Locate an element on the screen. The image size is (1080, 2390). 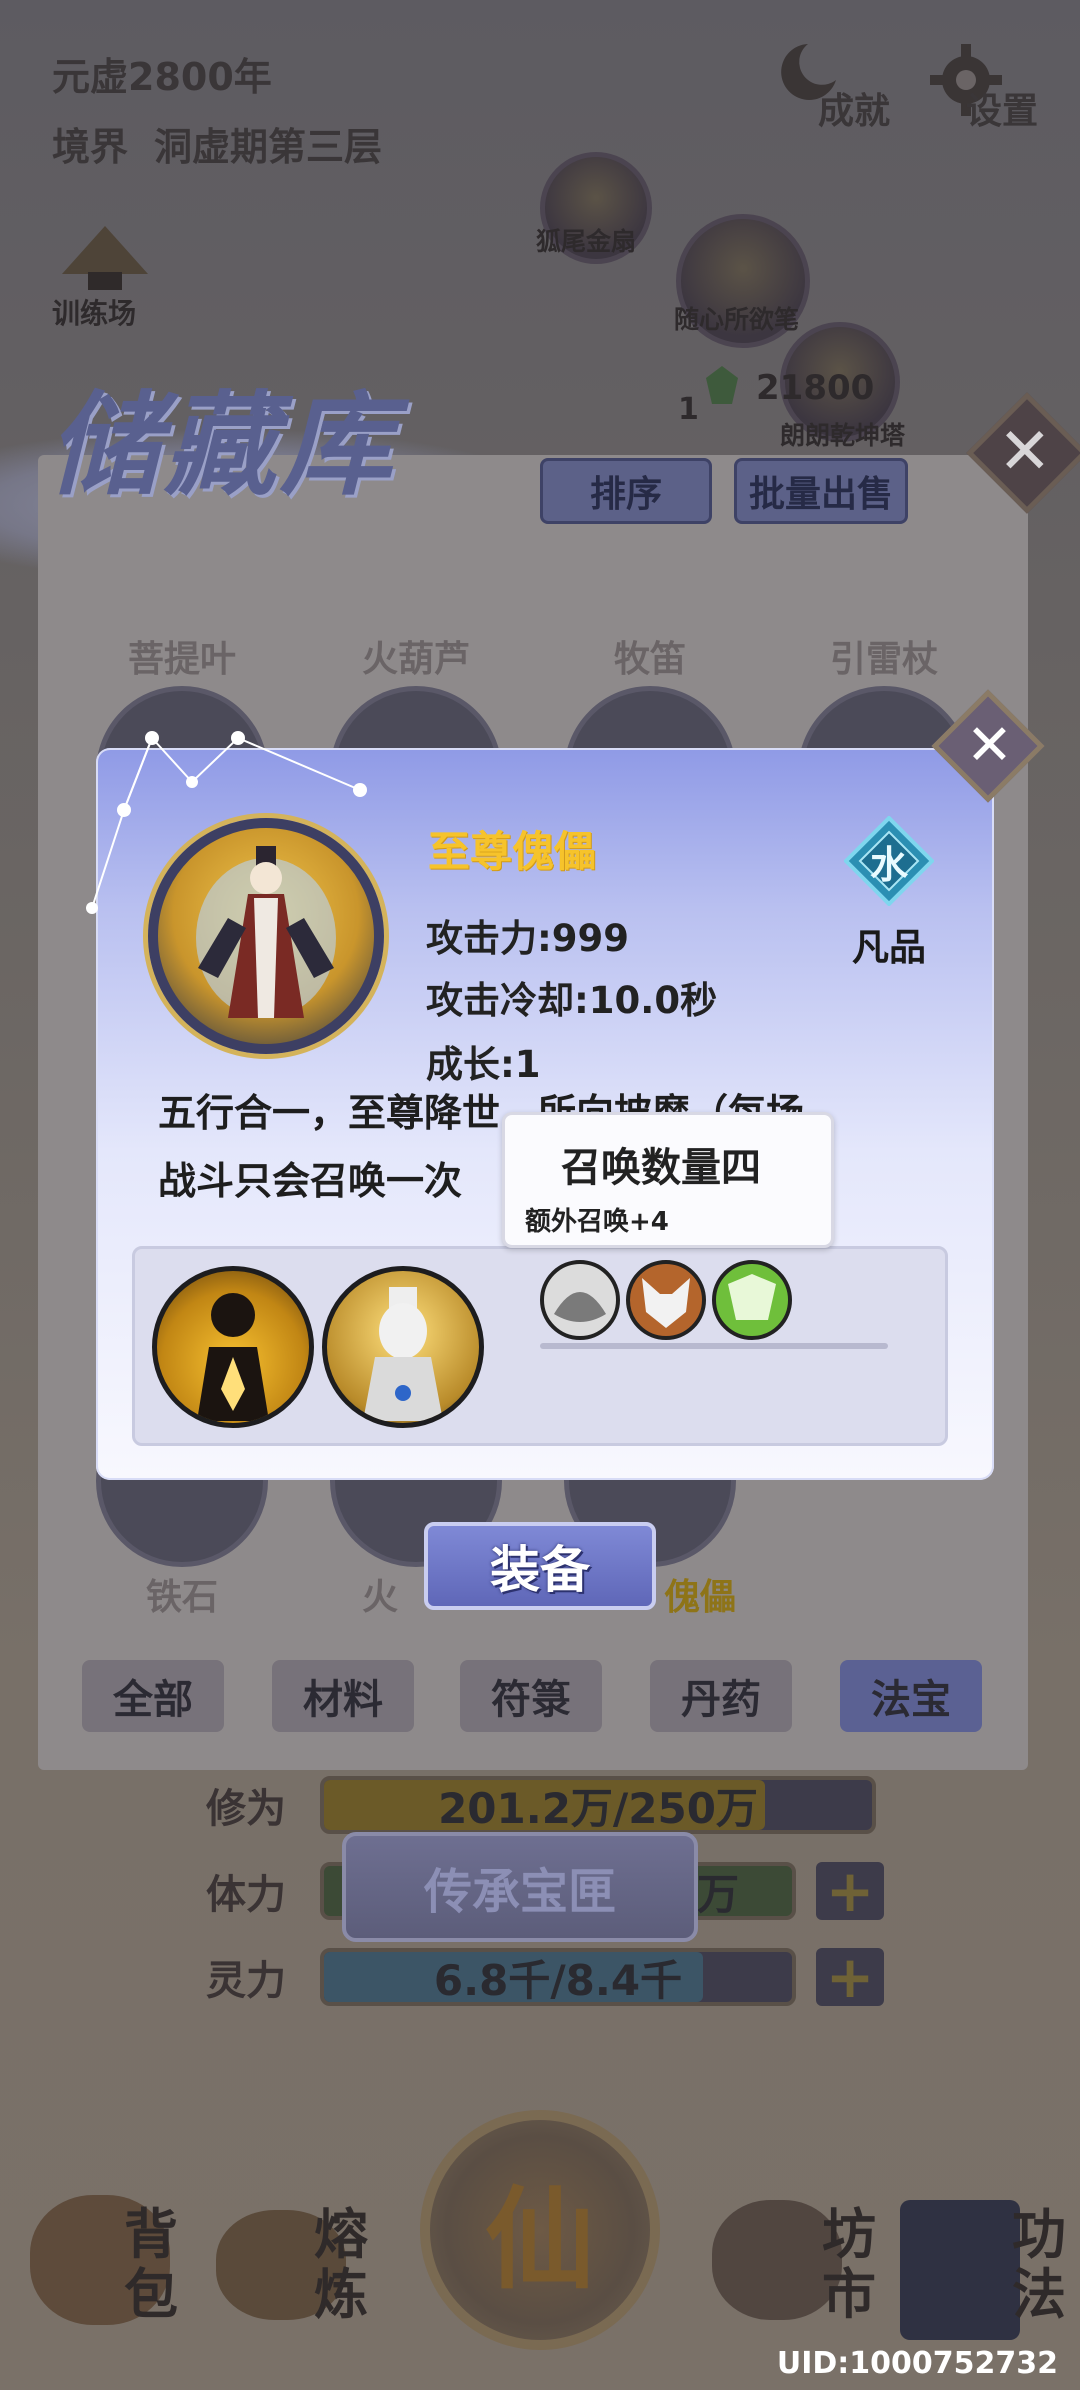
year-text: 元虚2800年 is located at coordinates (162, 77).